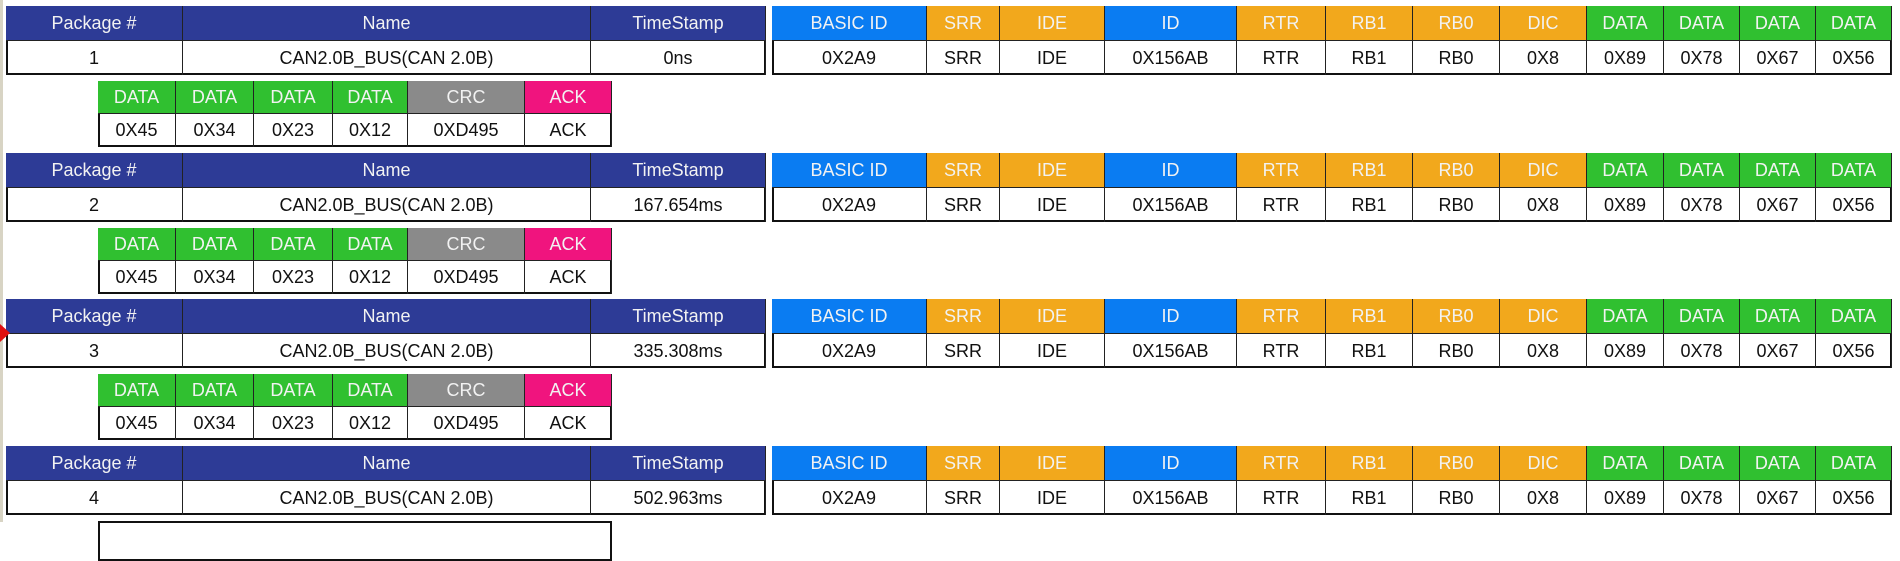 The height and width of the screenshot is (561, 1900). I want to click on package-timestamp: 0ns, so click(678, 57).